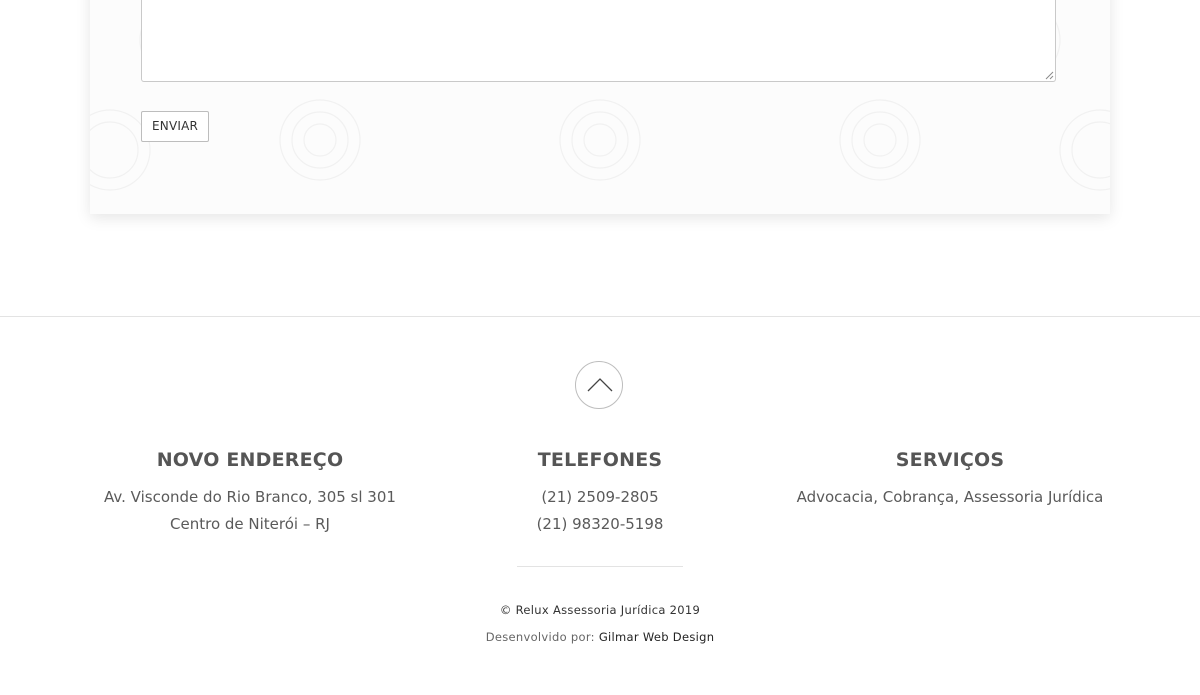  I want to click on address-line: Centro de Niterói – RJ, so click(250, 524).